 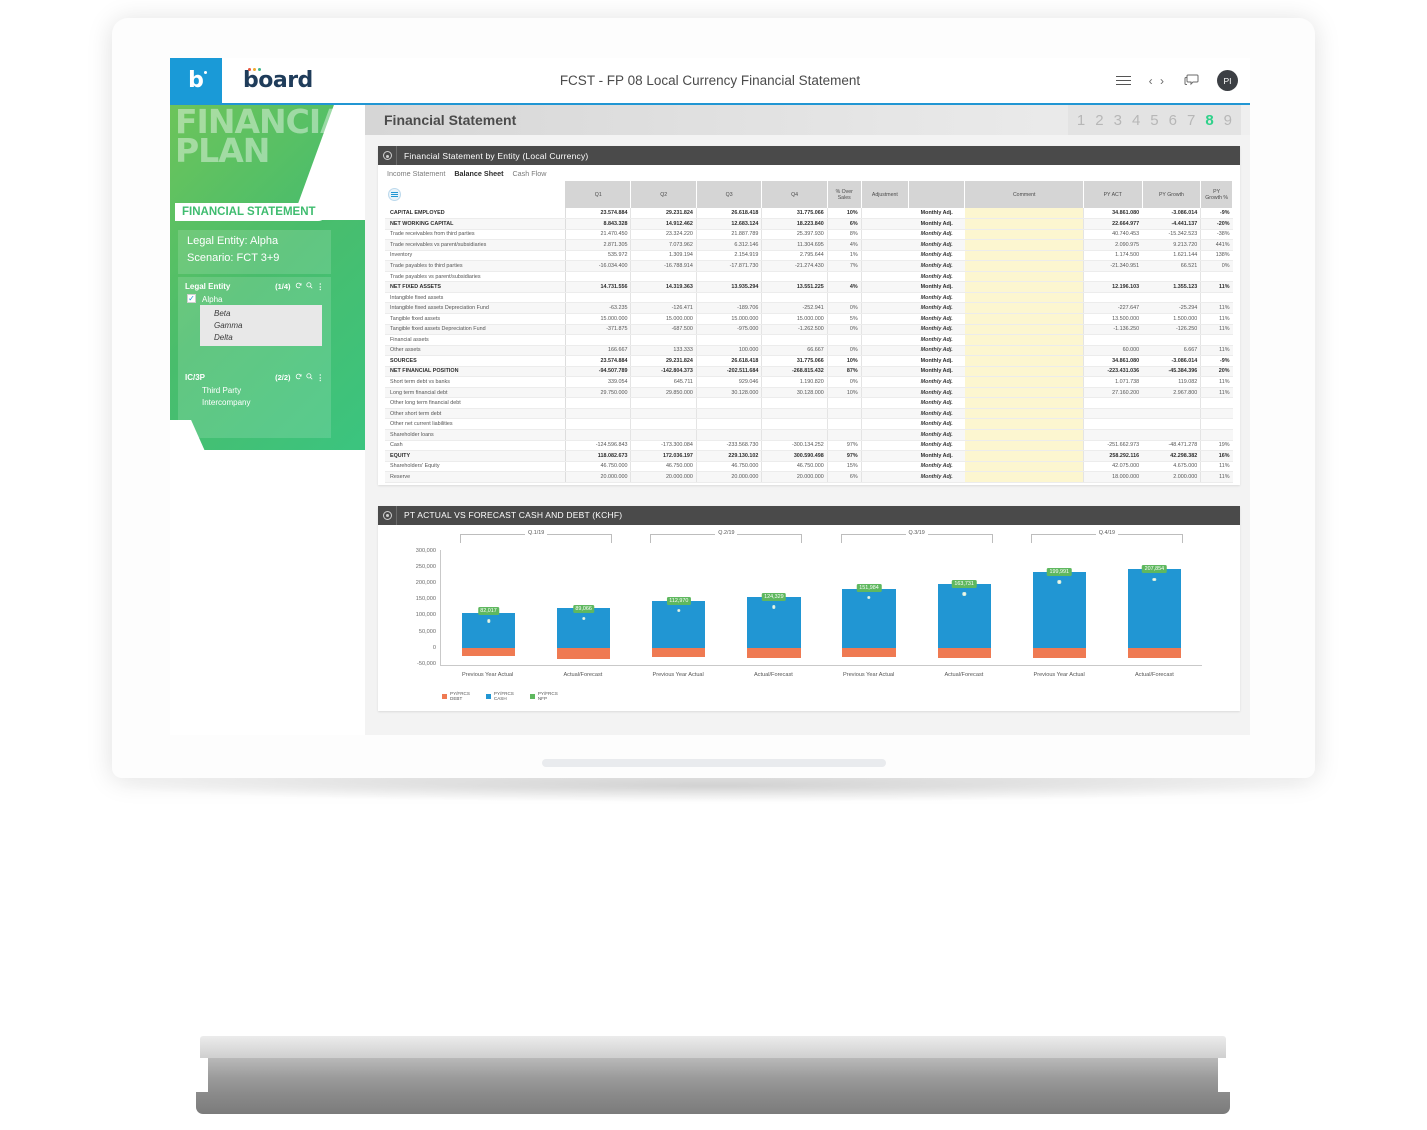 I want to click on dimension-item-delta: Delta, so click(x=261, y=337).